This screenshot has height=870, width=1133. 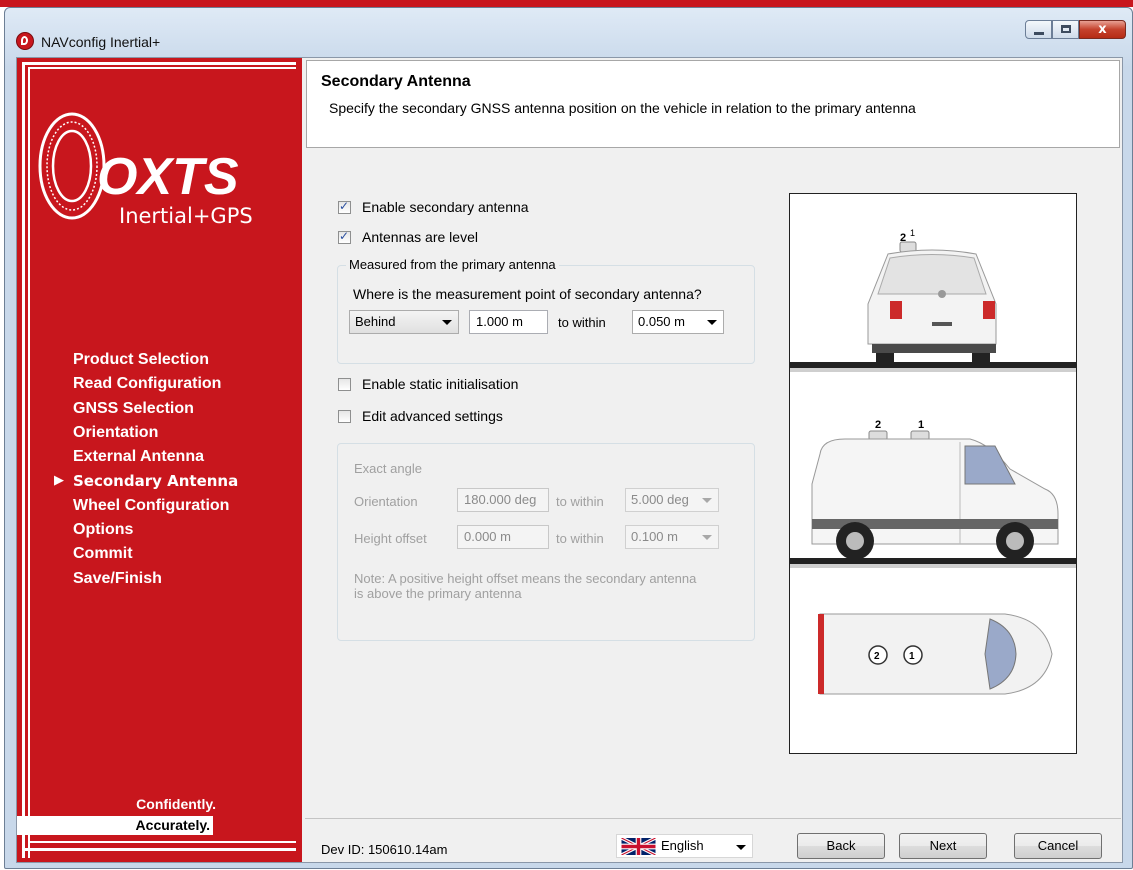 What do you see at coordinates (933, 461) in the screenshot?
I see `van-illustrations: 2 1 2 1 2 1` at bounding box center [933, 461].